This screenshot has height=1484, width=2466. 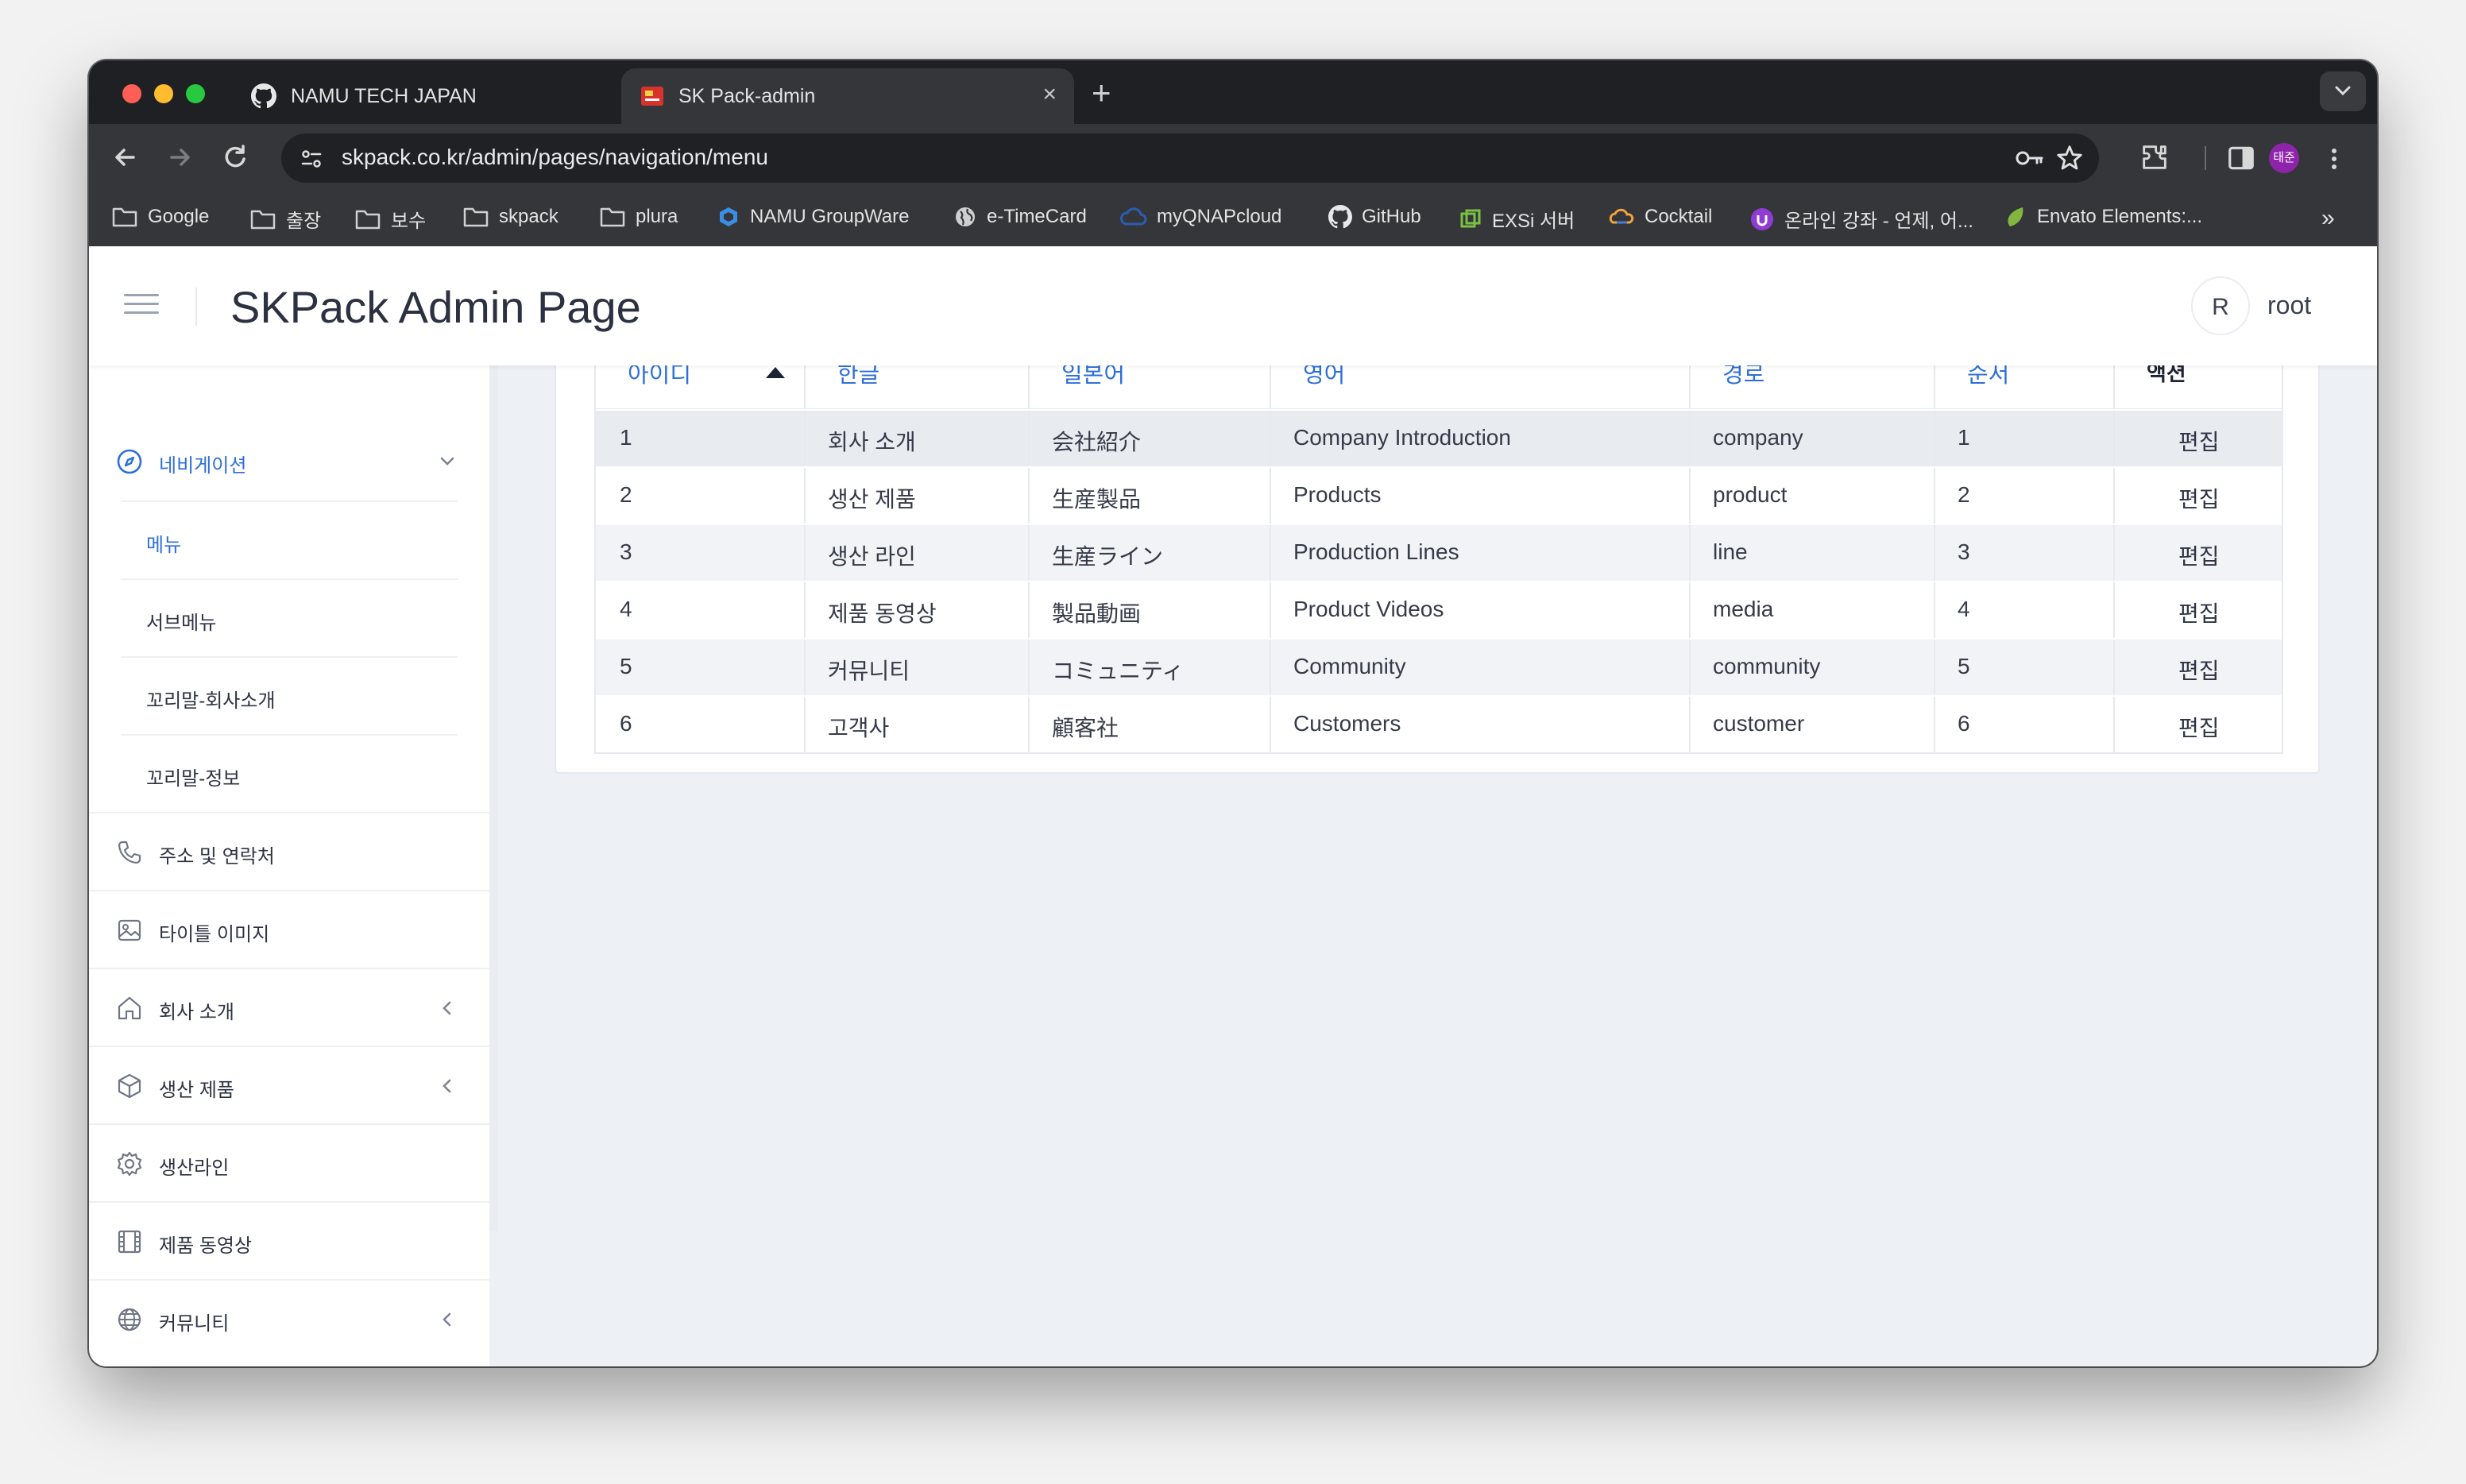 I want to click on vmware-icon, so click(x=1470, y=218).